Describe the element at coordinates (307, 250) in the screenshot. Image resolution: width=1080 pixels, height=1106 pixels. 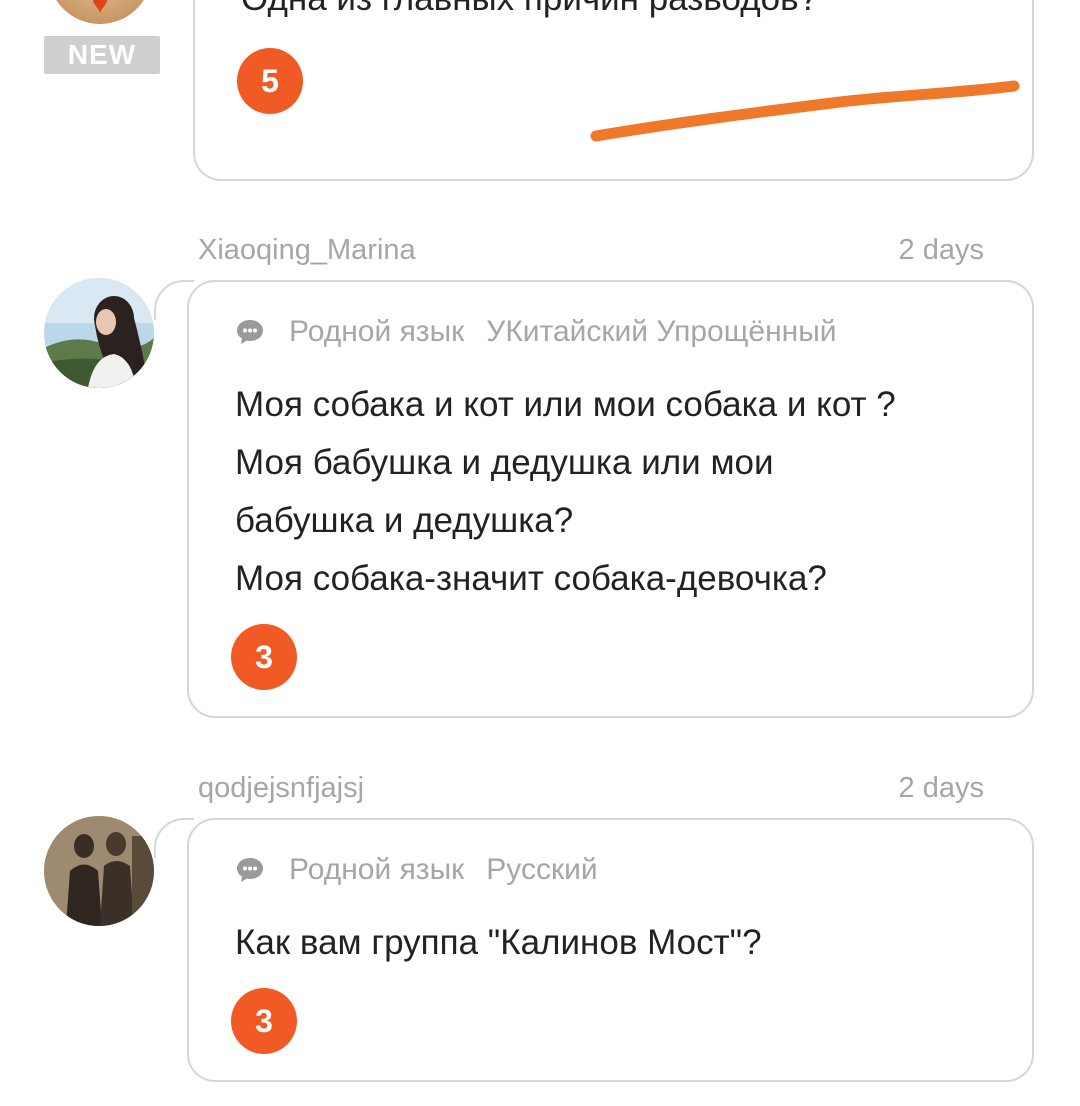
I see `username: Xiaoqing_Marina` at that location.